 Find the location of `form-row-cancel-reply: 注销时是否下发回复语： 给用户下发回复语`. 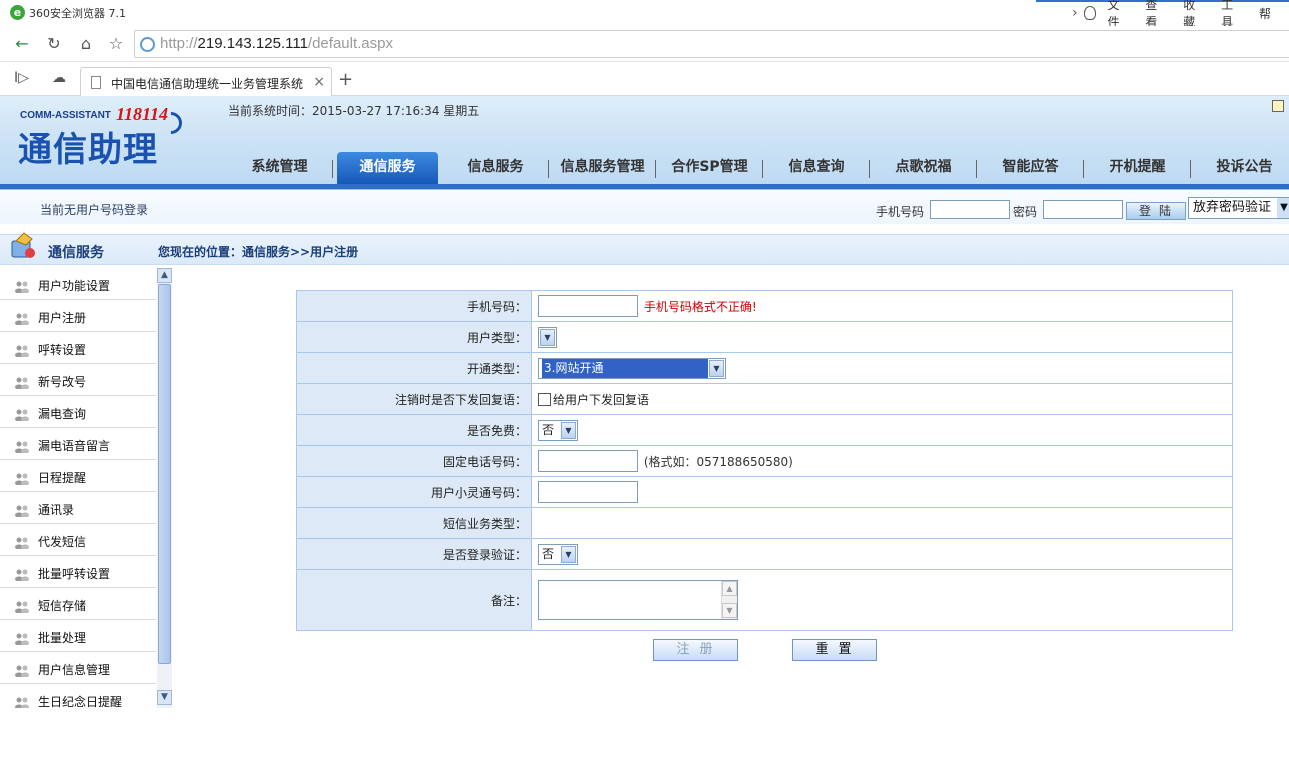

form-row-cancel-reply: 注销时是否下发回复语： 给用户下发回复语 is located at coordinates (764, 399).